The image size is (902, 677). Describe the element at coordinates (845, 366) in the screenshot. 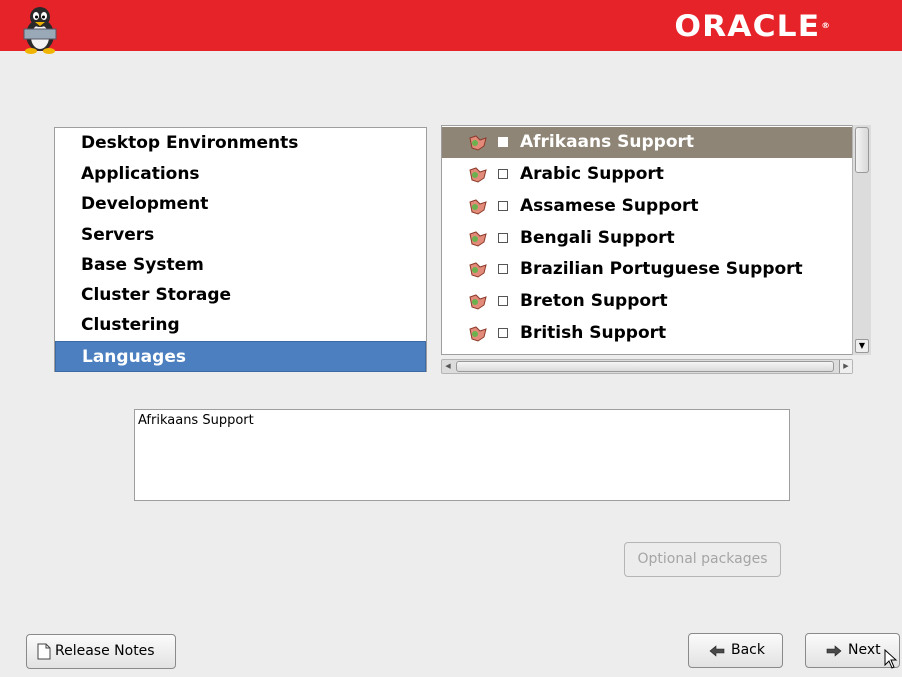

I see `scroll-right-arrow-icon: ▶` at that location.